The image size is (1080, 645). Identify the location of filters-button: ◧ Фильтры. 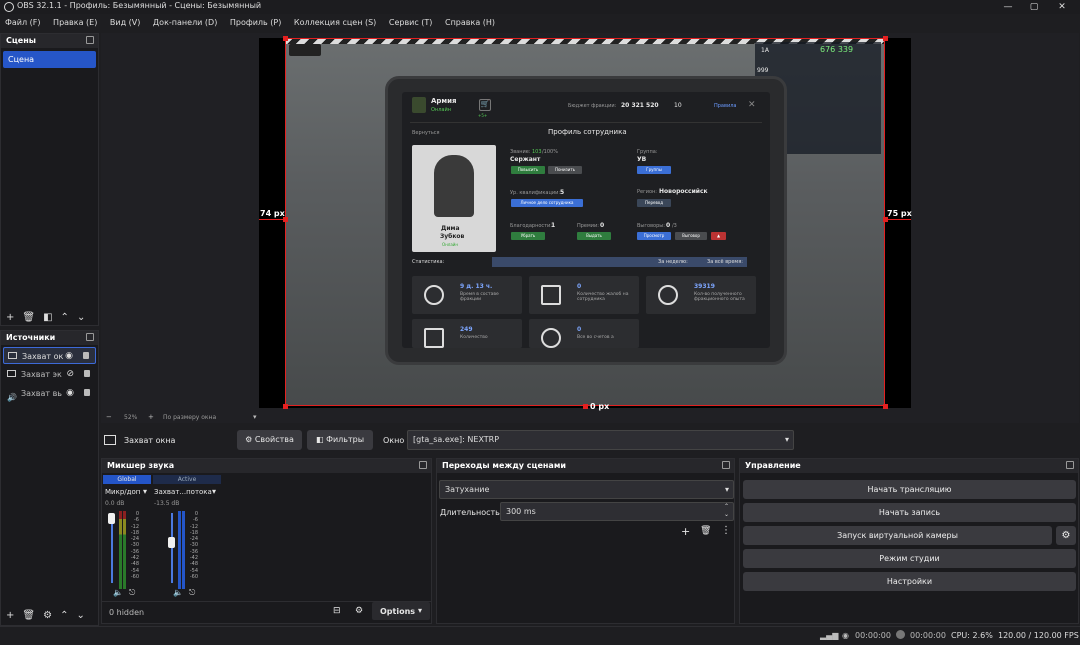
(340, 440).